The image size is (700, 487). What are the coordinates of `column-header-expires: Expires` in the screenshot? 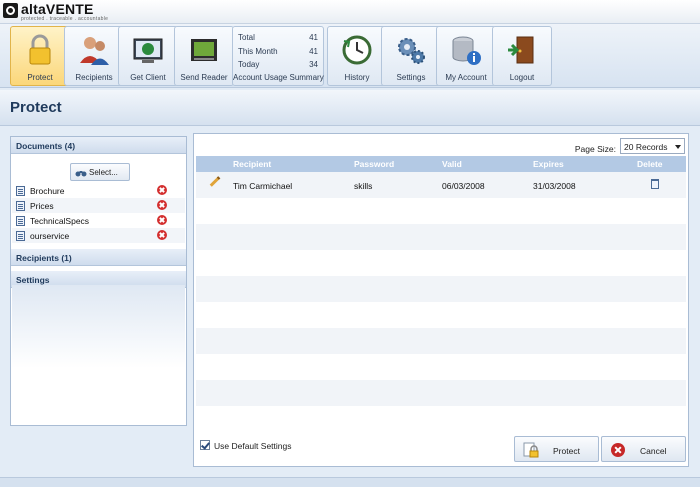 It's located at (548, 164).